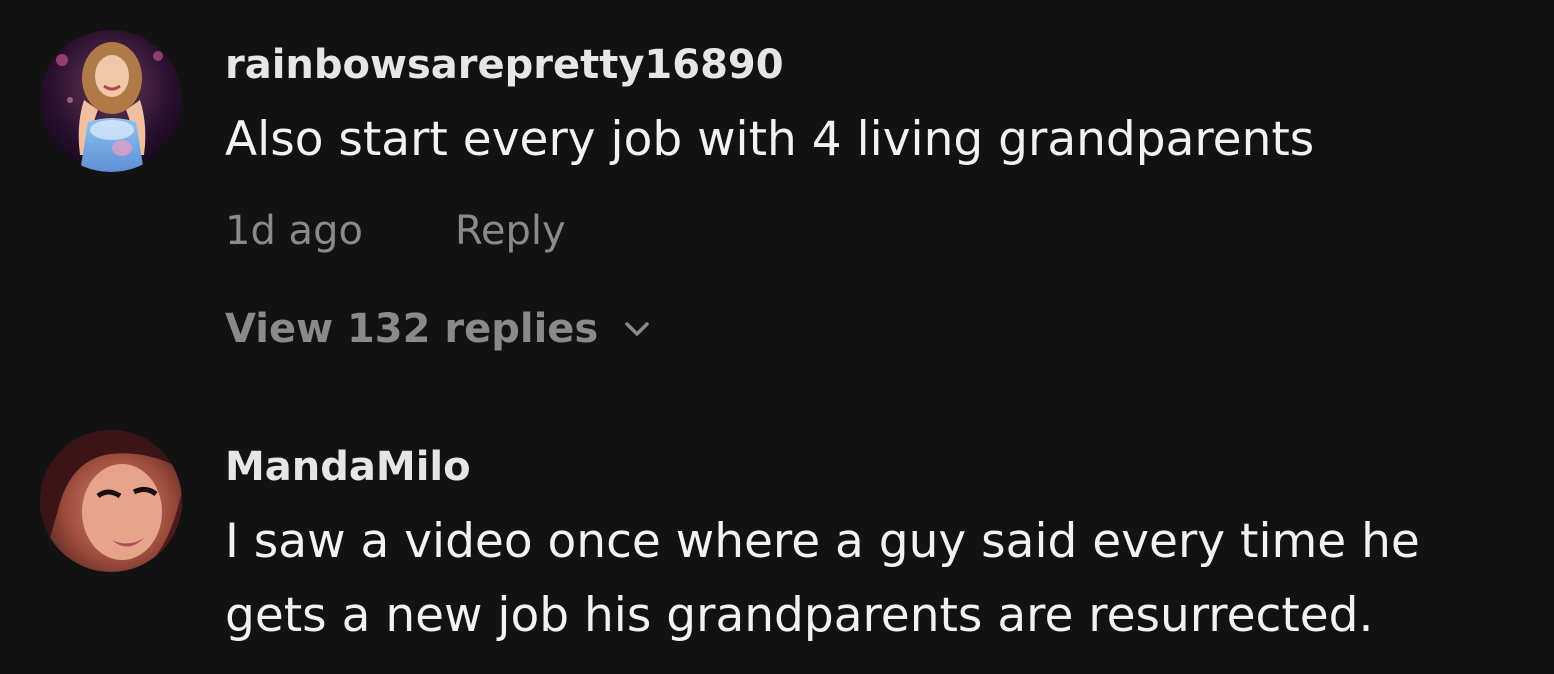 The width and height of the screenshot is (1554, 674). I want to click on comment-username: rainbowsarepretty16890, so click(504, 65).